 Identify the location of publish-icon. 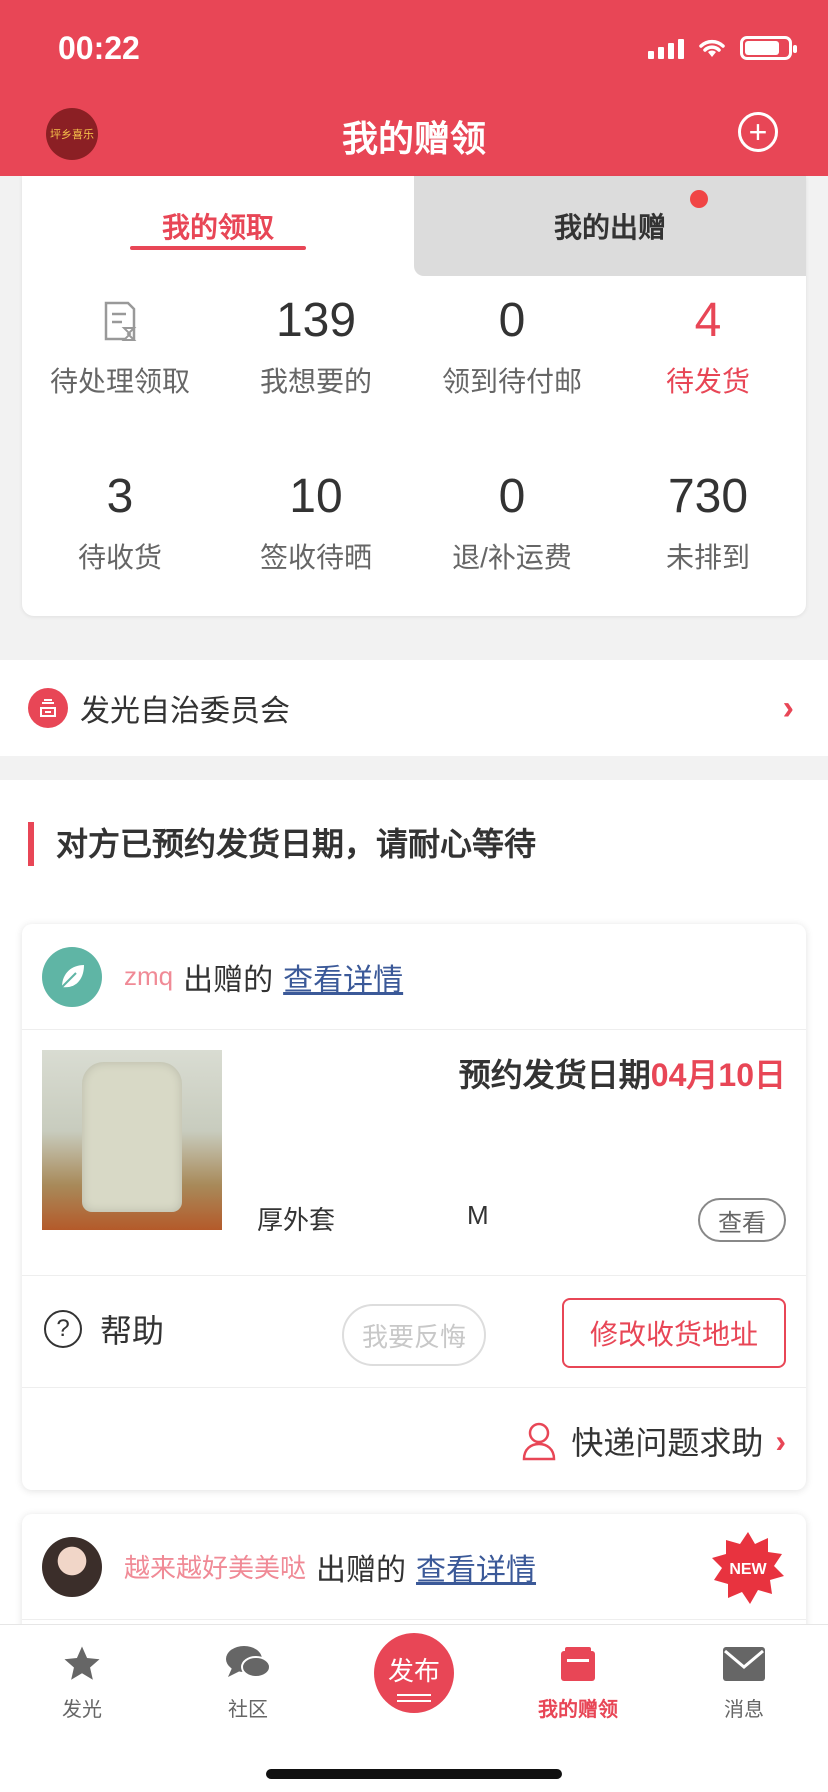
(414, 1694).